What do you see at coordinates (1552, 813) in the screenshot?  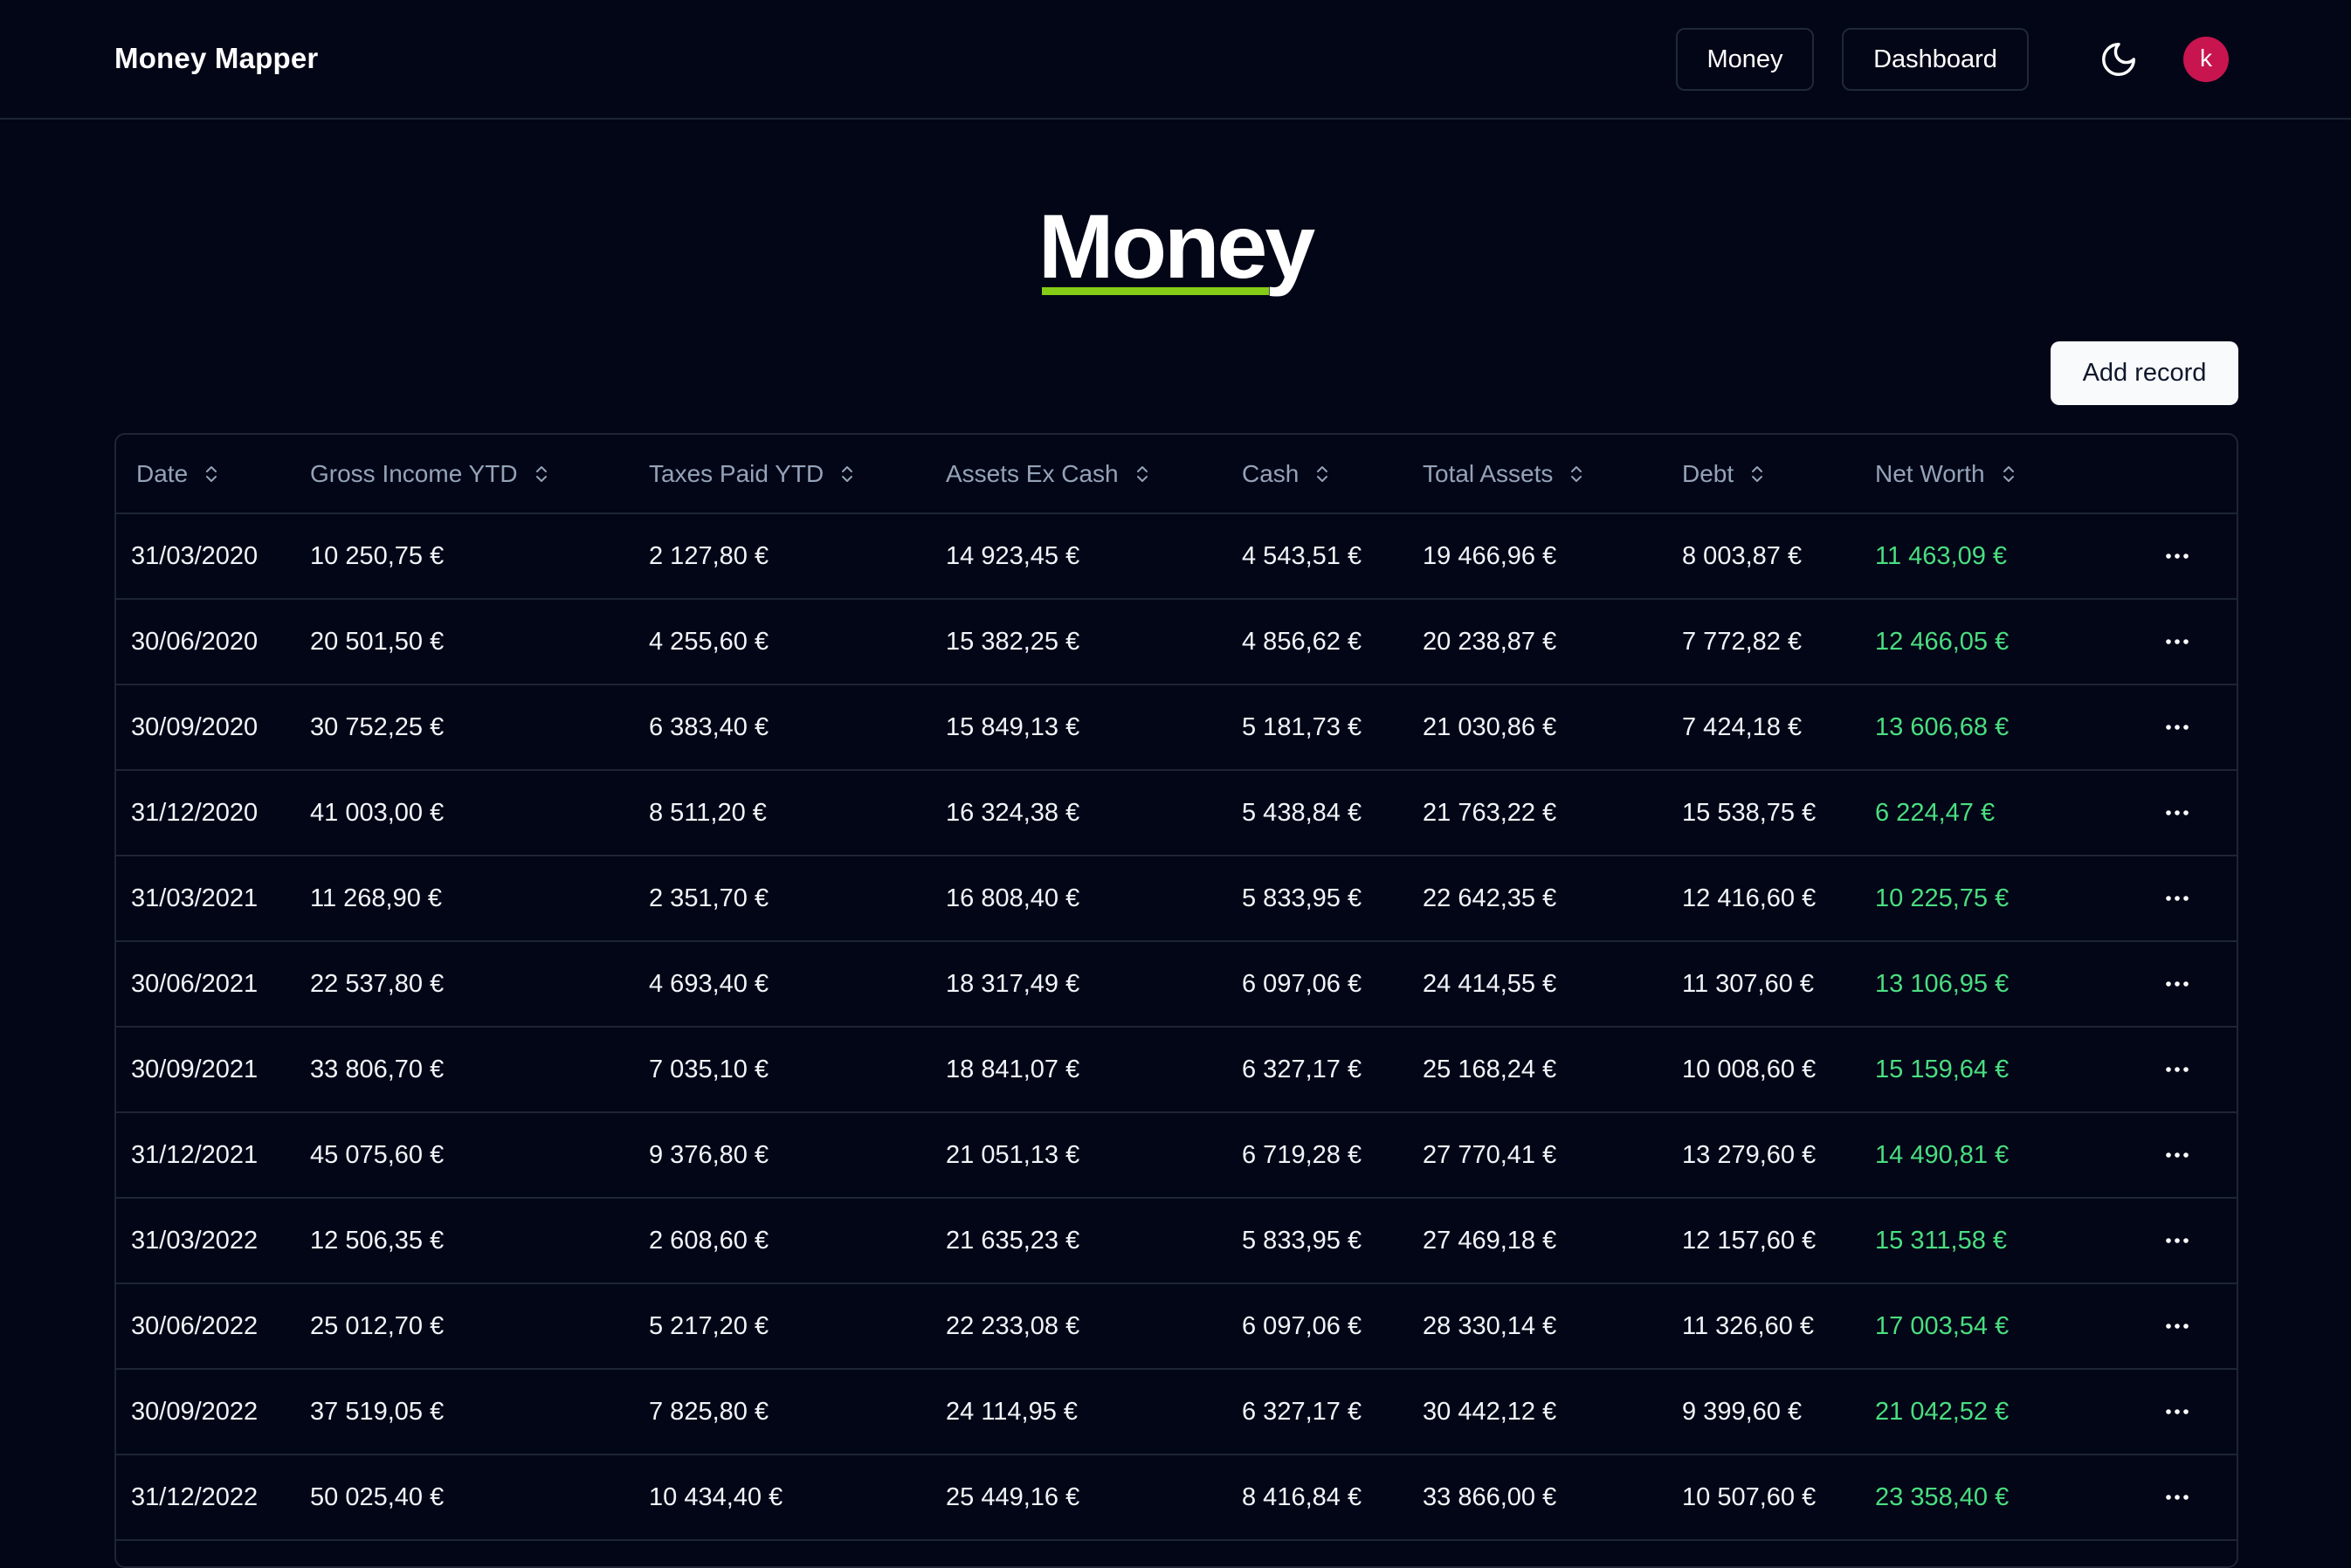 I see `cell-total-assets: 21 763,22 €` at bounding box center [1552, 813].